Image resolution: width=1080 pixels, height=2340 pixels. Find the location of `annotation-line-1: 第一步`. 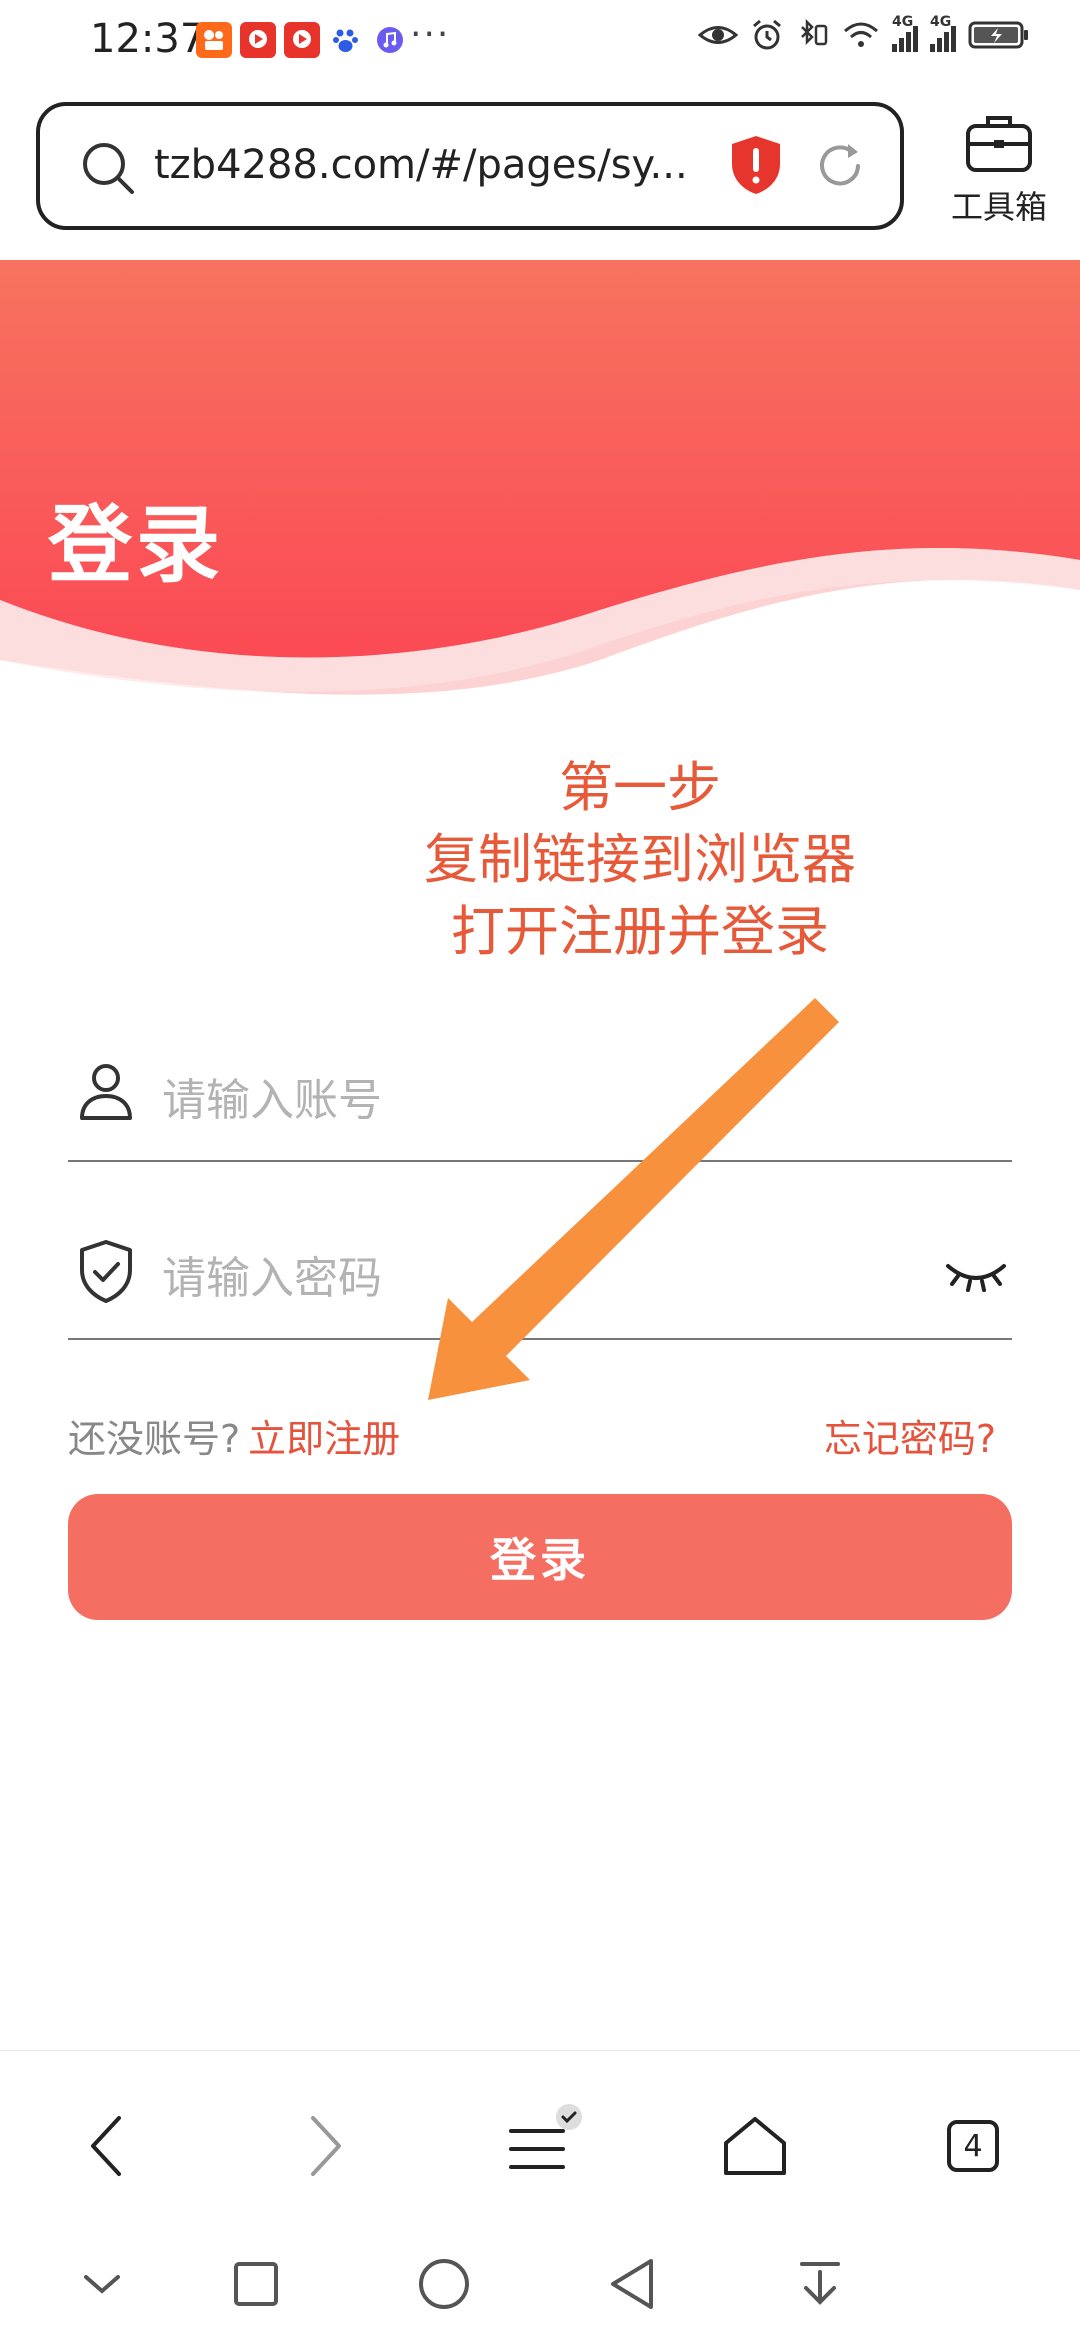

annotation-line-1: 第一步 is located at coordinates (640, 787).